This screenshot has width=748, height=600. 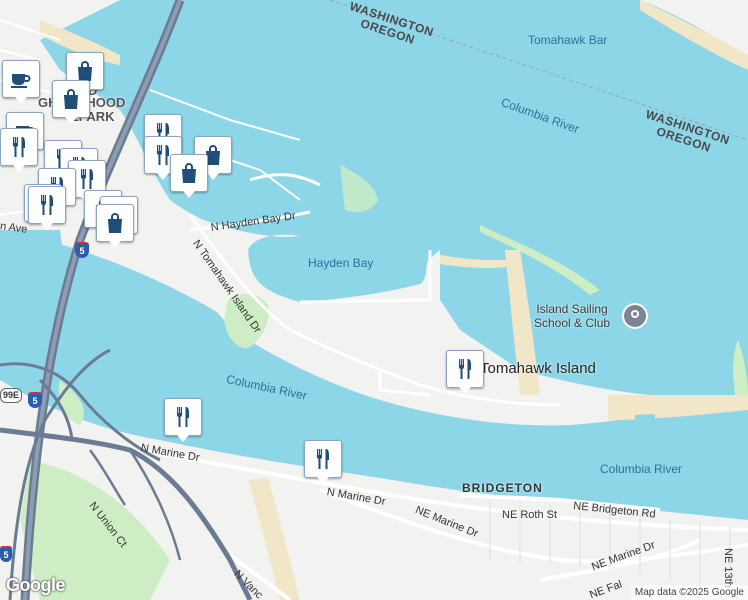 What do you see at coordinates (530, 515) in the screenshot?
I see `ne-roth-st-label: NE Roth St` at bounding box center [530, 515].